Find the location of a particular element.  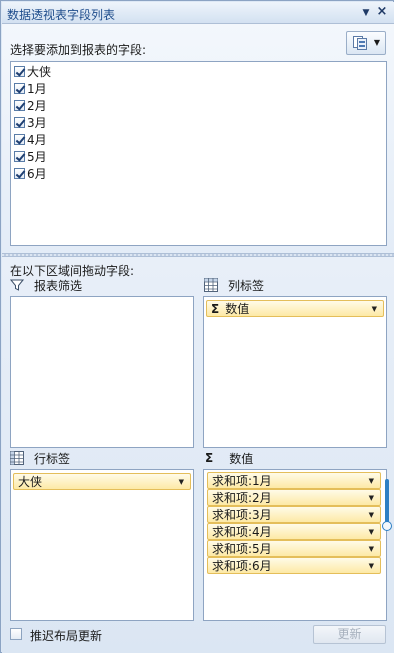

report-filter-area is located at coordinates (102, 372).